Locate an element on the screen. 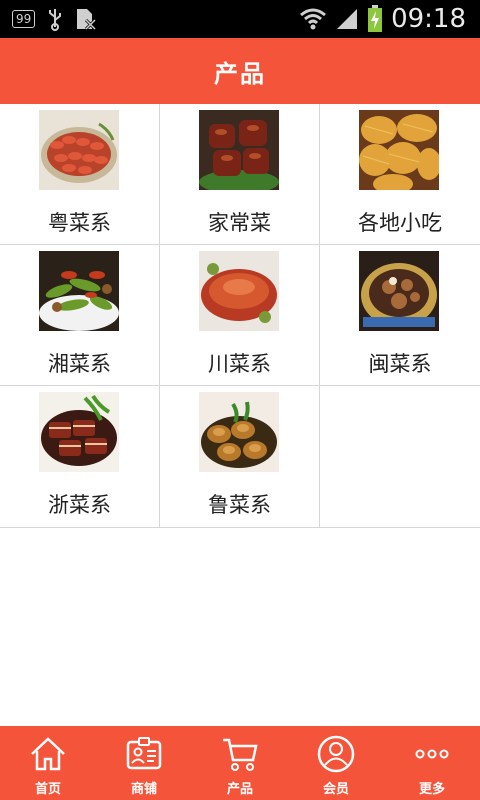 The height and width of the screenshot is (800, 480). title-bar: 产品 is located at coordinates (240, 71).